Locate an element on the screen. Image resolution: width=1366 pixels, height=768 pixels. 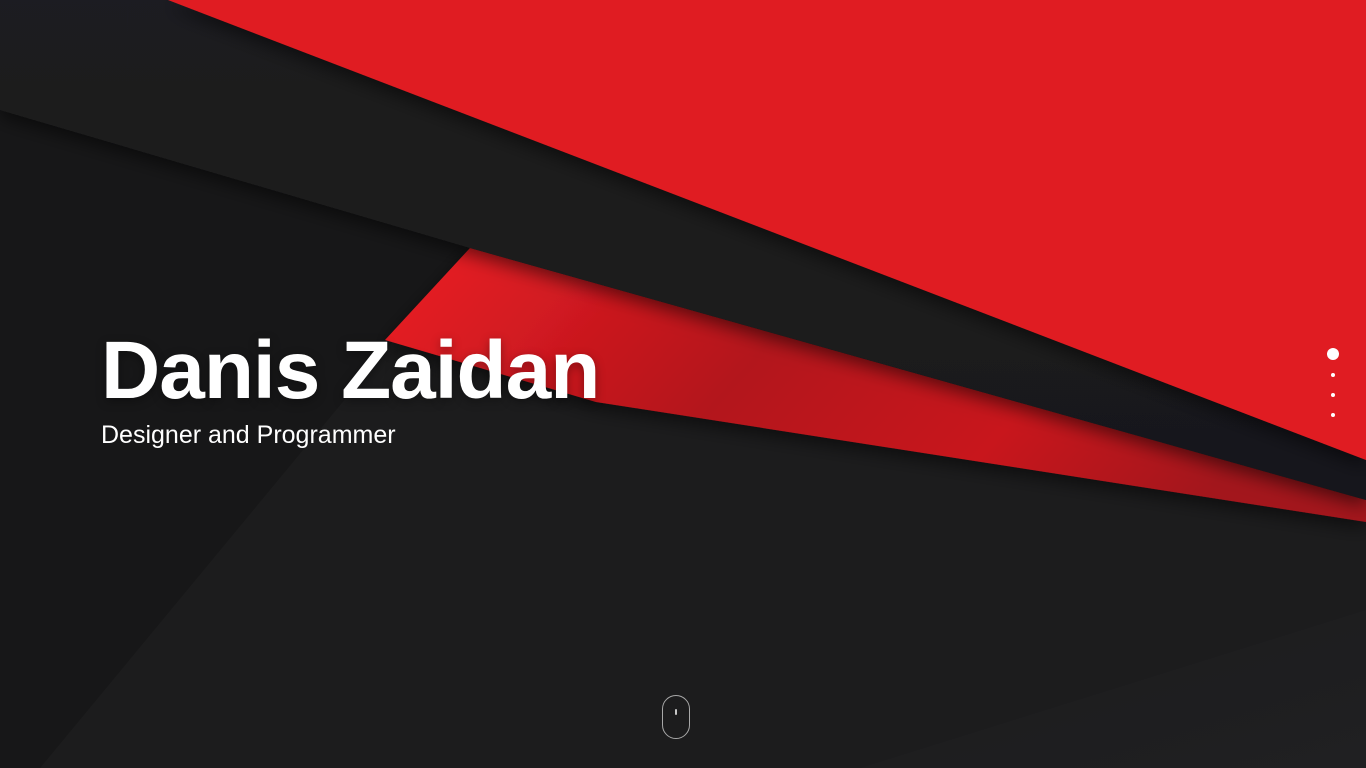
mouse-scroll-icon is located at coordinates (676, 717).